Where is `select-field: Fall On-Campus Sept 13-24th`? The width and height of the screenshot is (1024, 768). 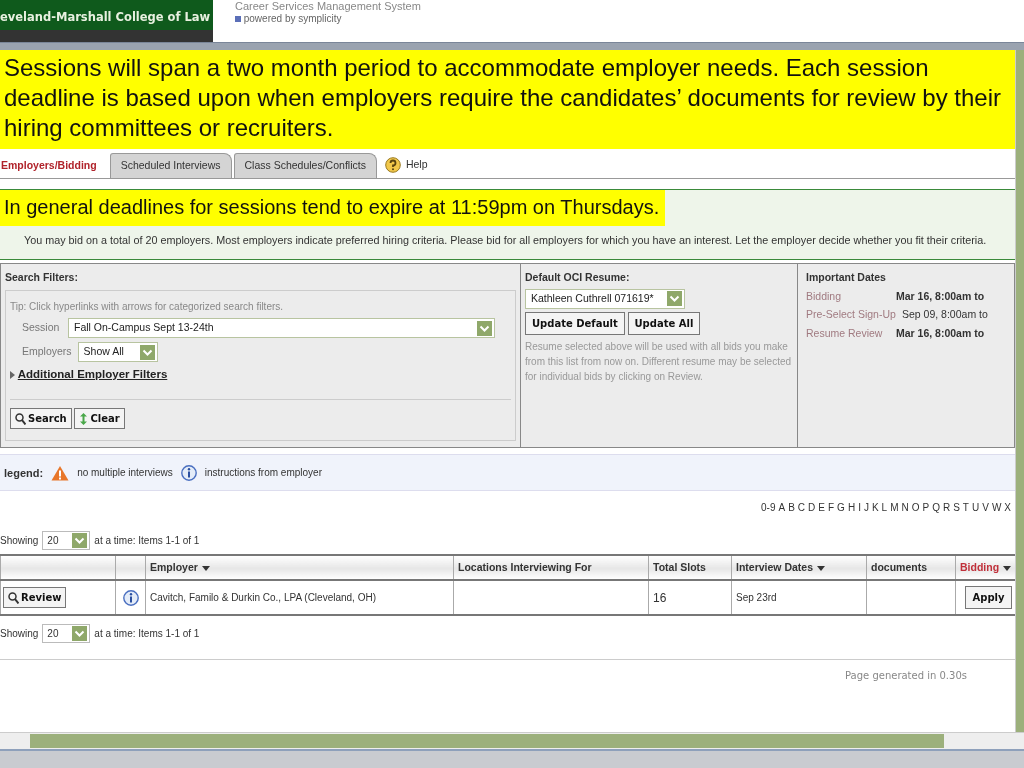 select-field: Fall On-Campus Sept 13-24th is located at coordinates (281, 328).